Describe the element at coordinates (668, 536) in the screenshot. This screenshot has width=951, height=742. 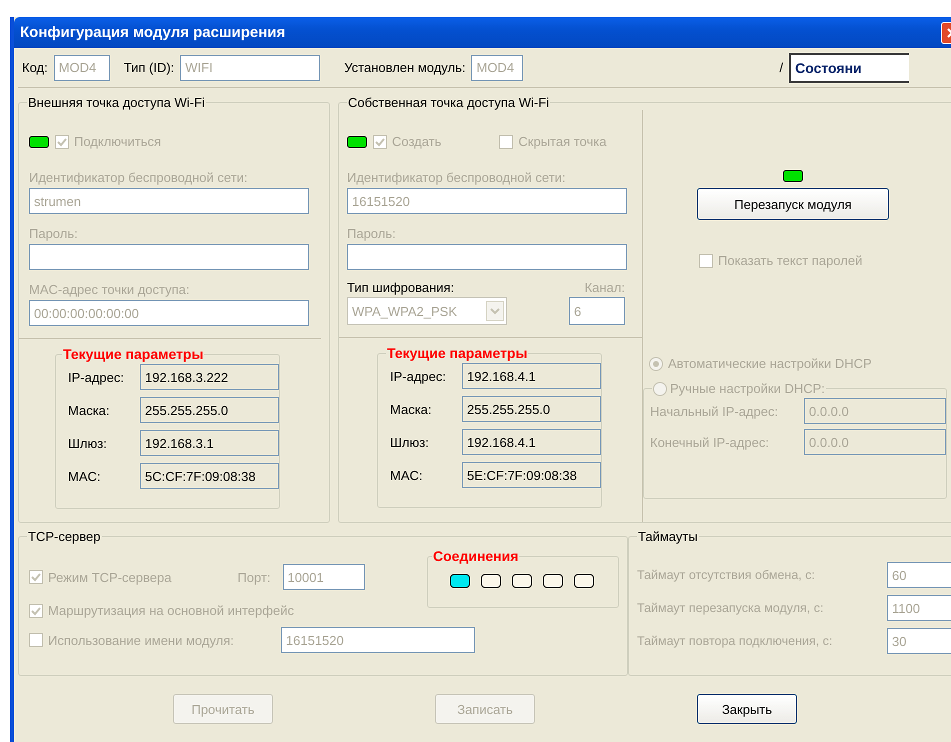
I see `group-title: Таймауты` at that location.